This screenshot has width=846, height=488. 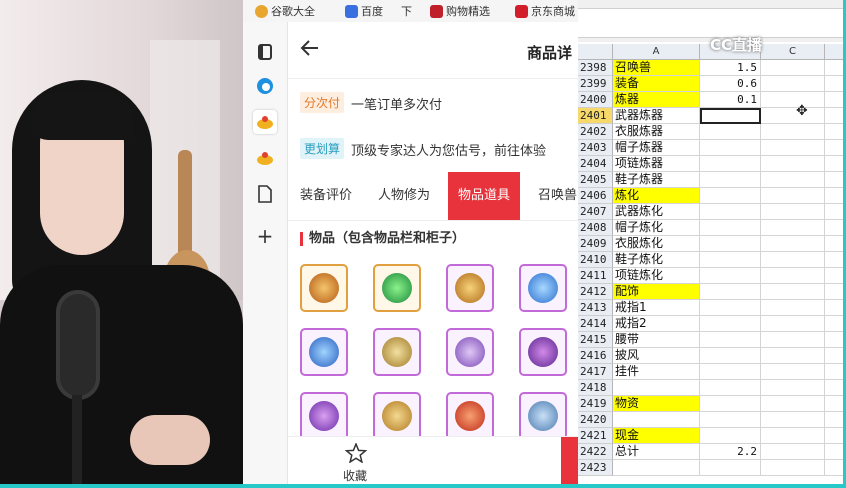 What do you see at coordinates (595, 324) in the screenshot?
I see `row-number: 2414` at bounding box center [595, 324].